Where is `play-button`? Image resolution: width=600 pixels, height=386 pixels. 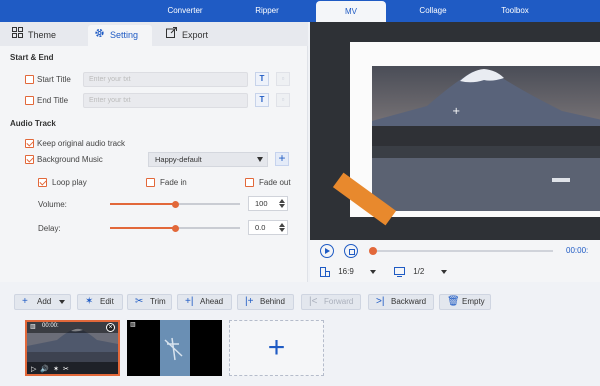
play-button is located at coordinates (327, 251).